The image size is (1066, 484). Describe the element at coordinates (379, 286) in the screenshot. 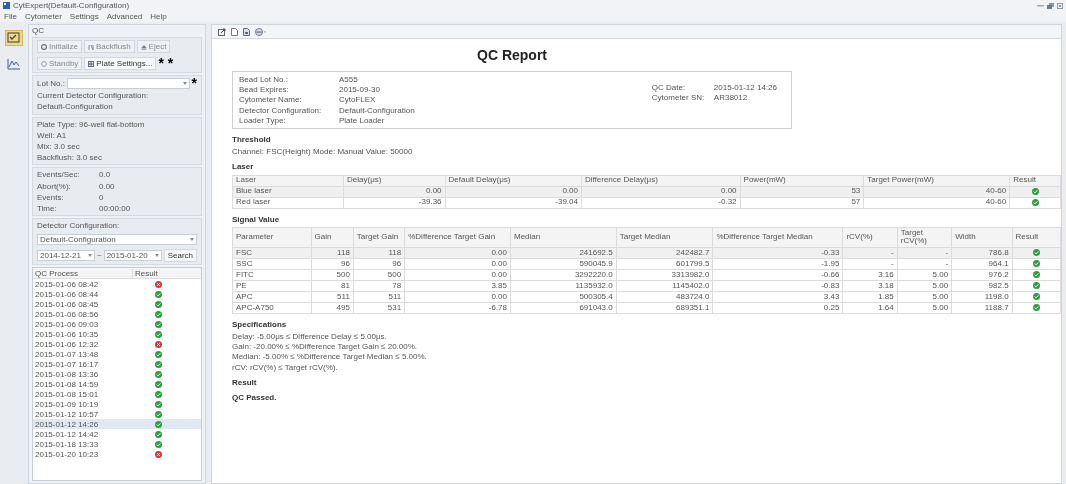

I see `table-cell: 78` at that location.